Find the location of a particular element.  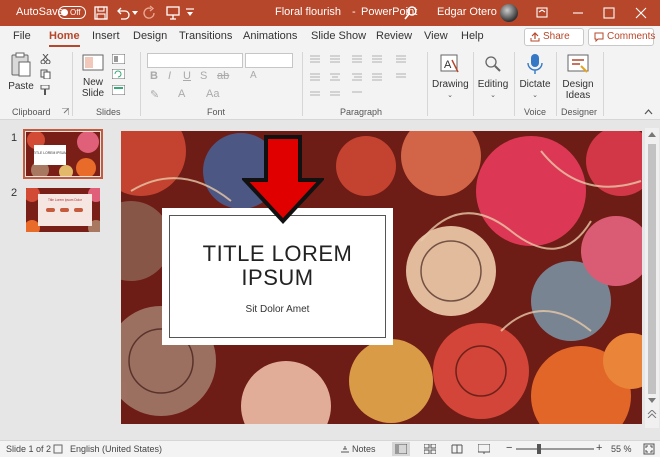

zoom-level: 55 % is located at coordinates (621, 449).